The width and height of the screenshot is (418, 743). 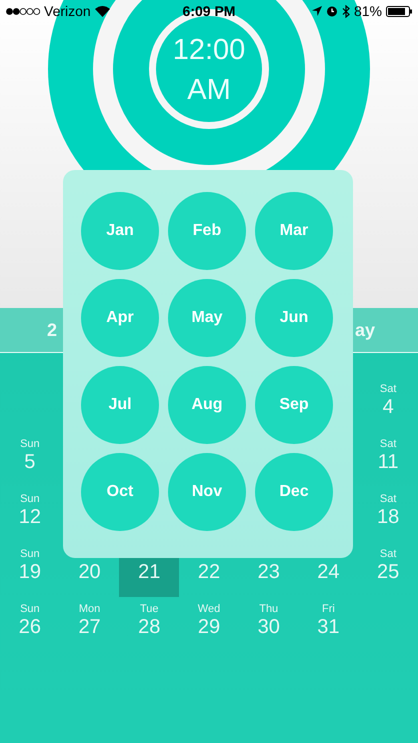 What do you see at coordinates (346, 11) in the screenshot?
I see `bluetooth-icon` at bounding box center [346, 11].